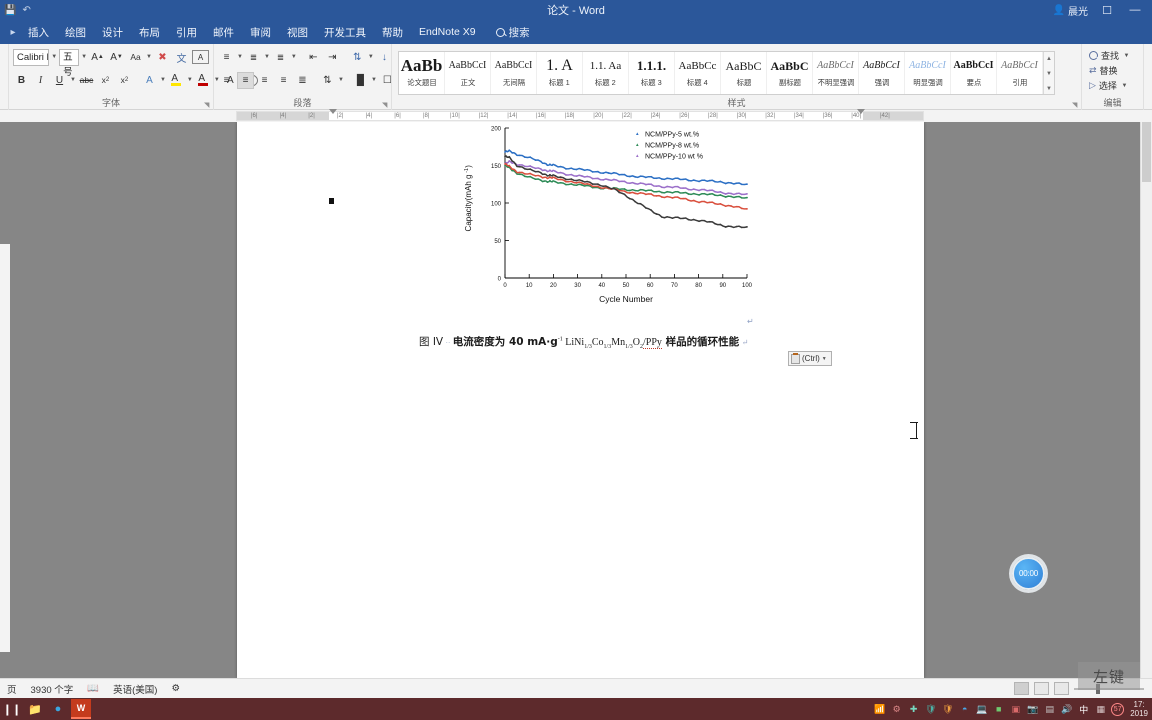 The width and height of the screenshot is (1152, 720). I want to click on volume-icon: 🔊, so click(1066, 709).